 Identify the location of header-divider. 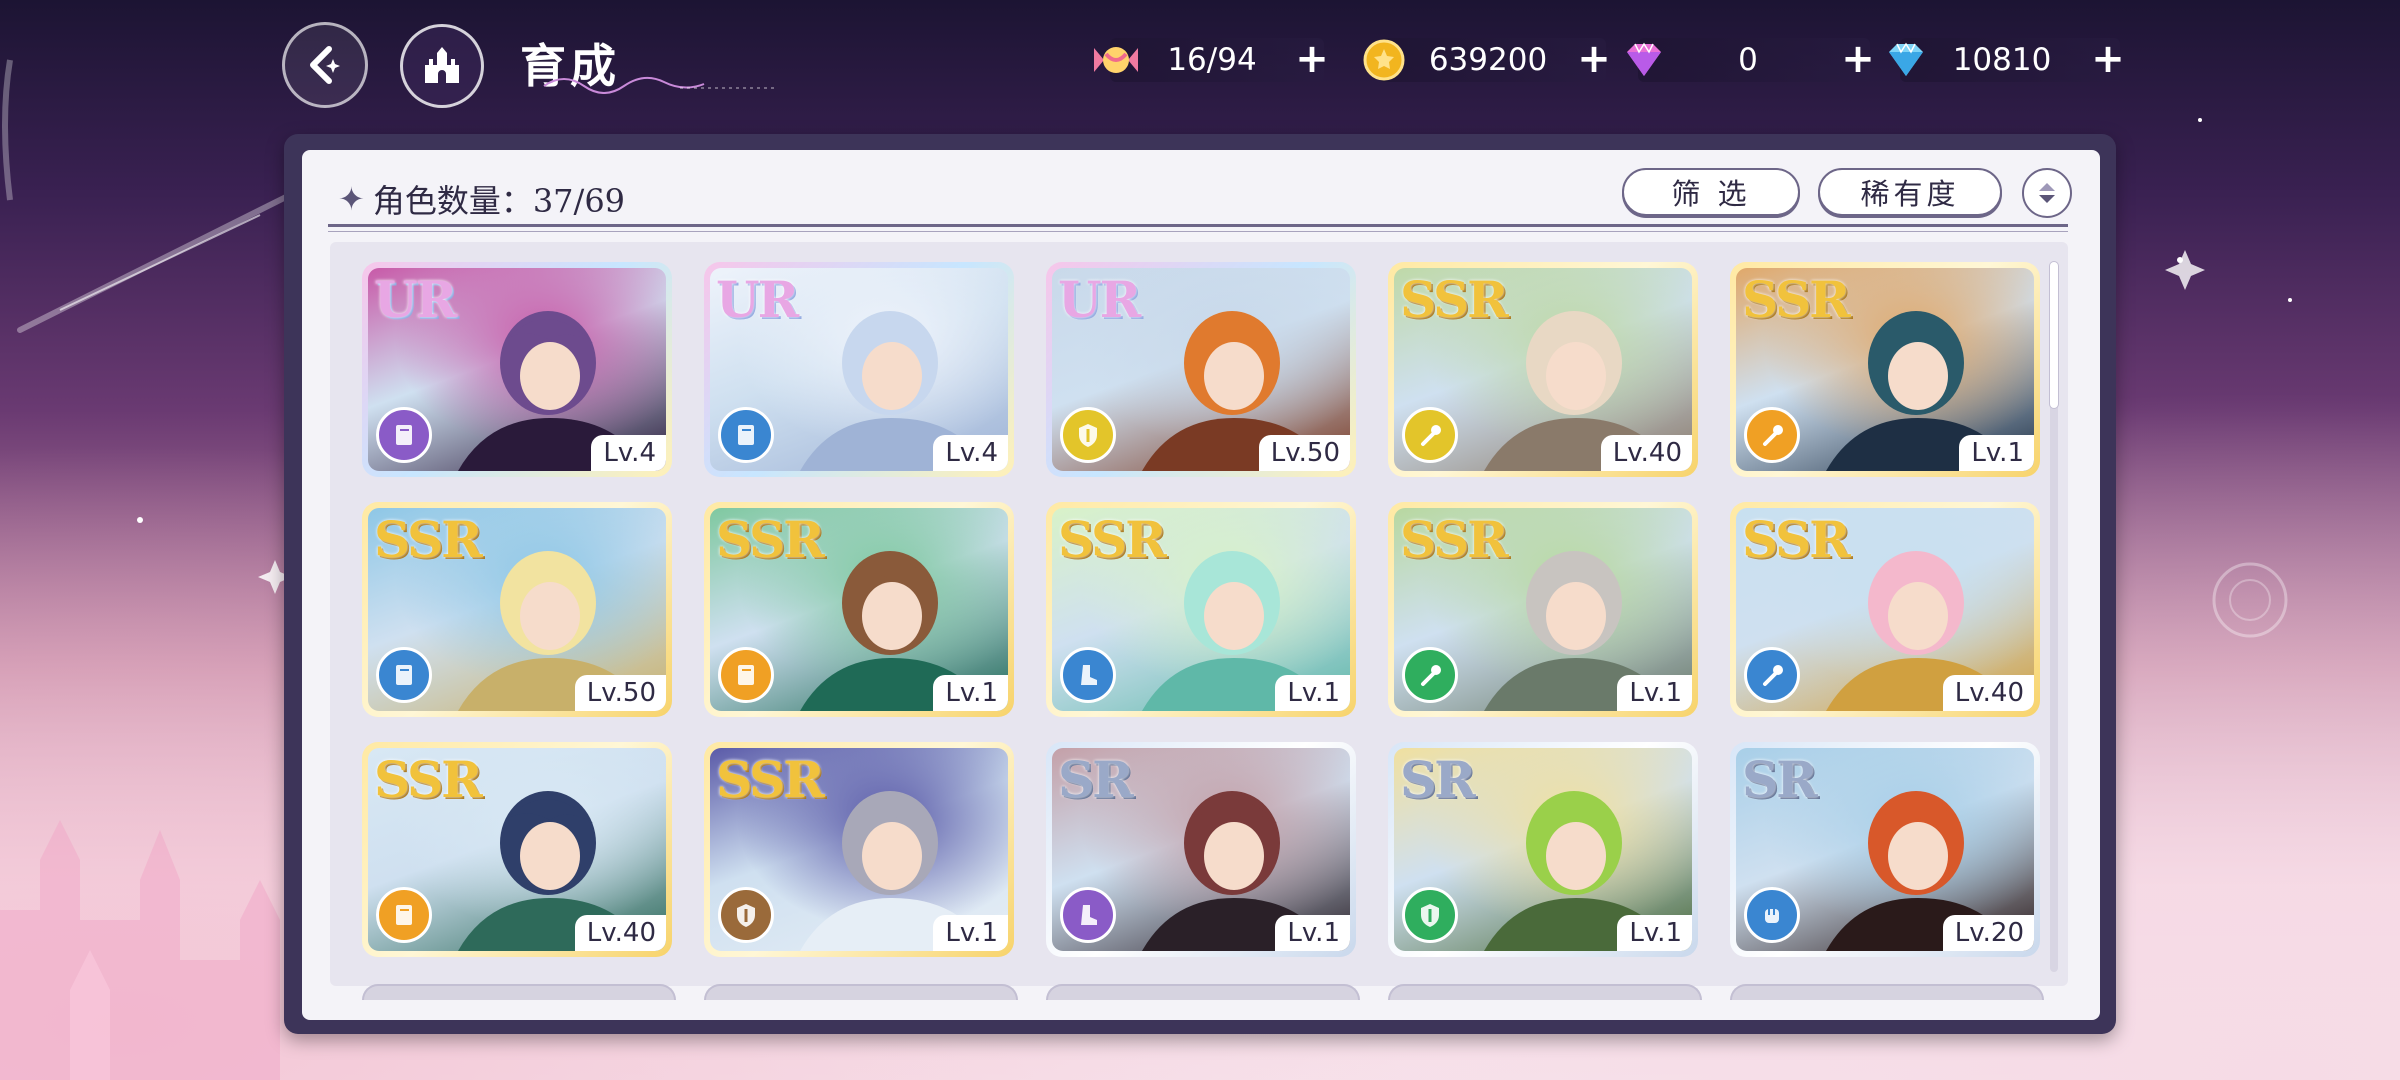
(1198, 225).